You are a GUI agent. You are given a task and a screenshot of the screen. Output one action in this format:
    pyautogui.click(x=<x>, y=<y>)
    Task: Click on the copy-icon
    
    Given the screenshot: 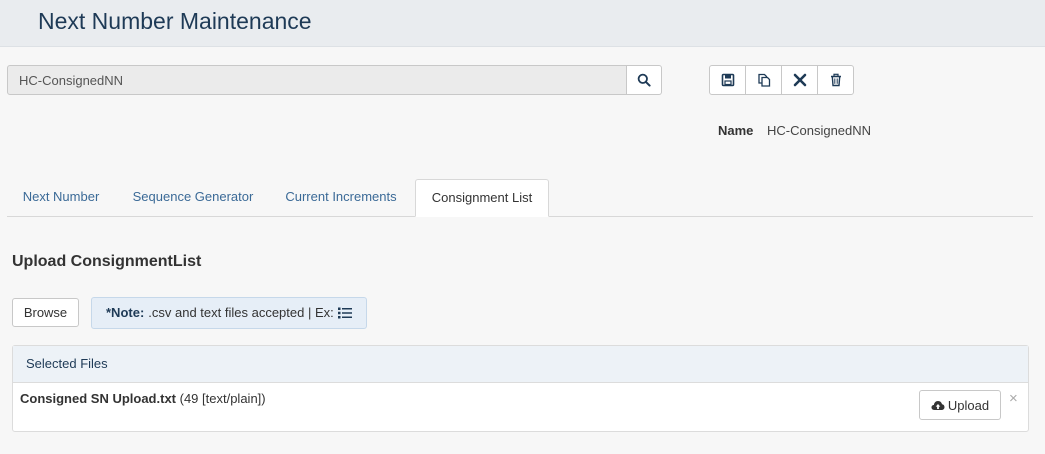 What is the action you would take?
    pyautogui.click(x=763, y=80)
    